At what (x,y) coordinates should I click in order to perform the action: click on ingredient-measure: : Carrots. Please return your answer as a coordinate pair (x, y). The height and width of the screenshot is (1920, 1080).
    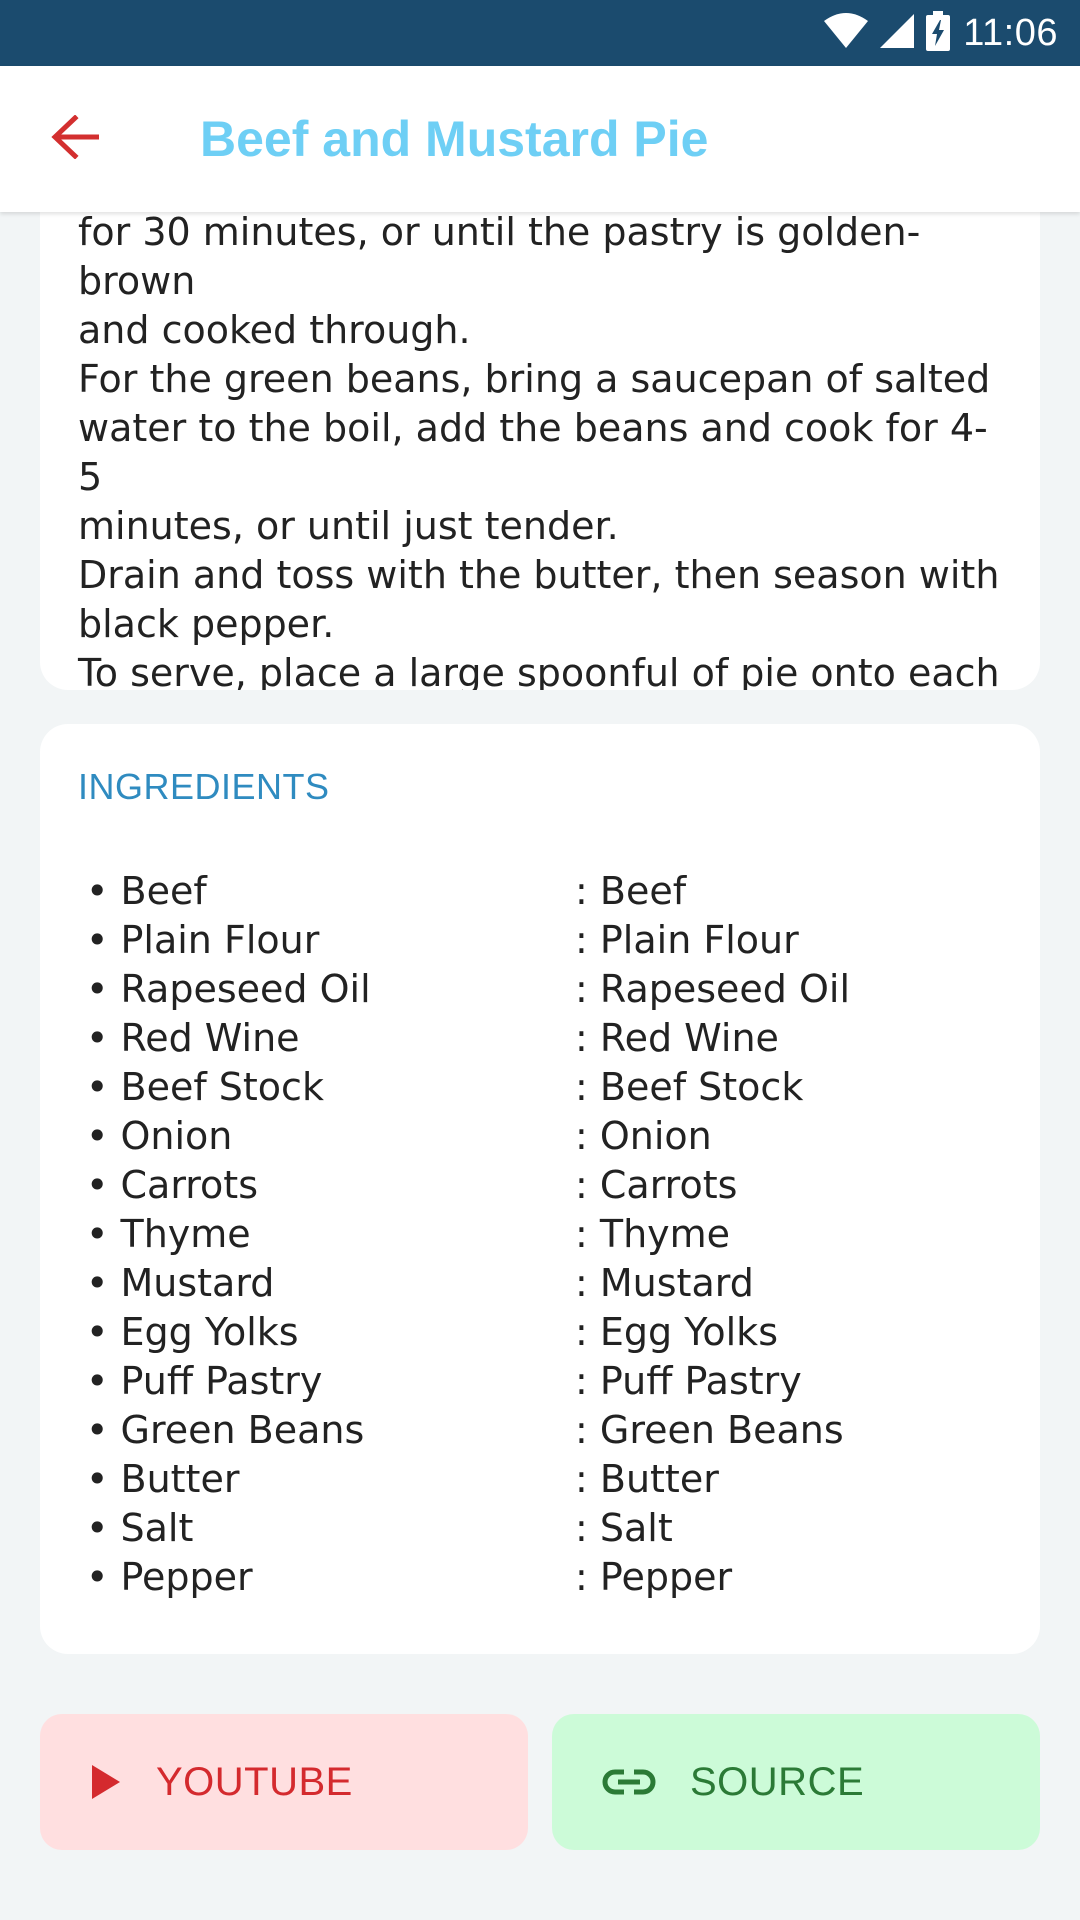
    Looking at the image, I should click on (656, 1184).